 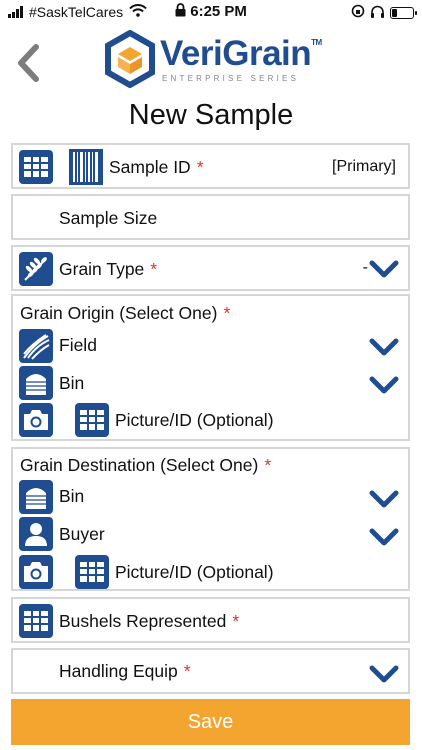 What do you see at coordinates (194, 420) in the screenshot?
I see `origin-picture-label: Picture/ID (Optional)` at bounding box center [194, 420].